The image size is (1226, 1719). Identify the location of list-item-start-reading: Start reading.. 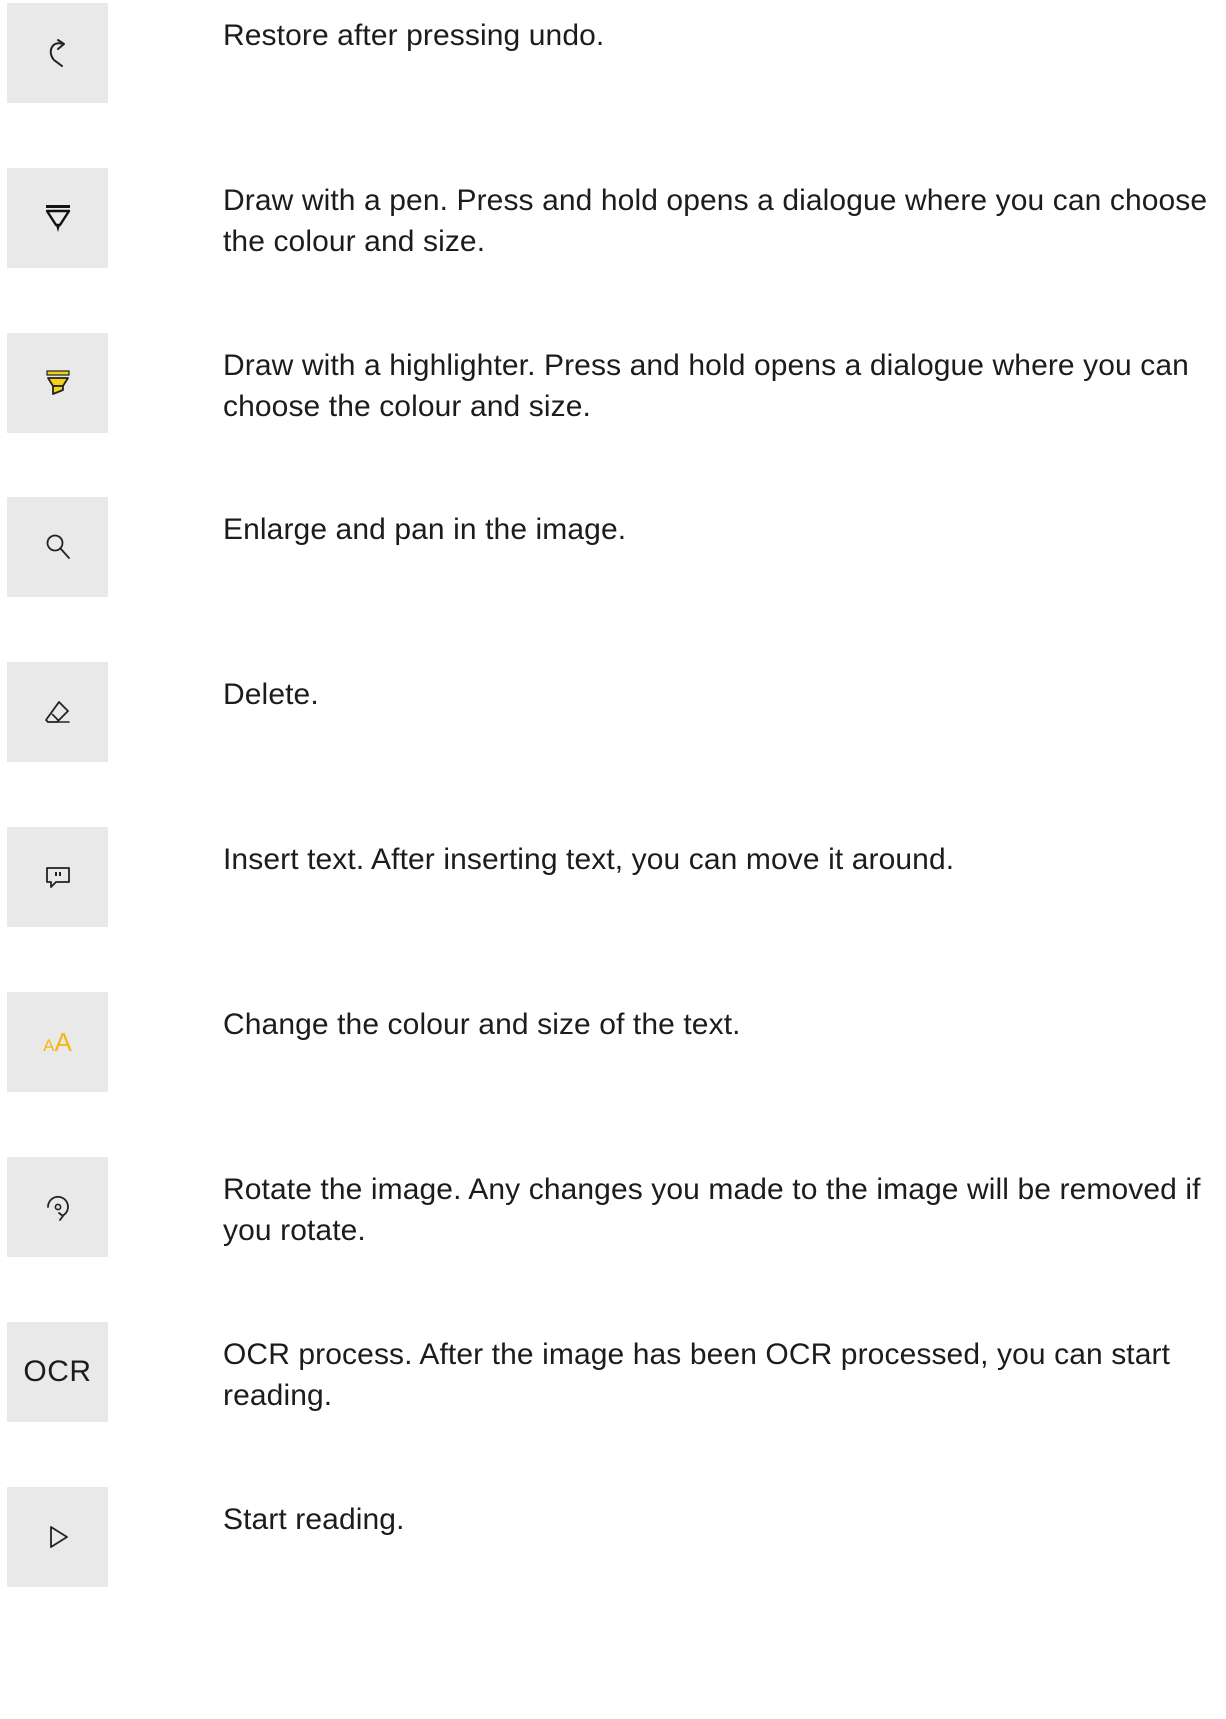
(613, 1537).